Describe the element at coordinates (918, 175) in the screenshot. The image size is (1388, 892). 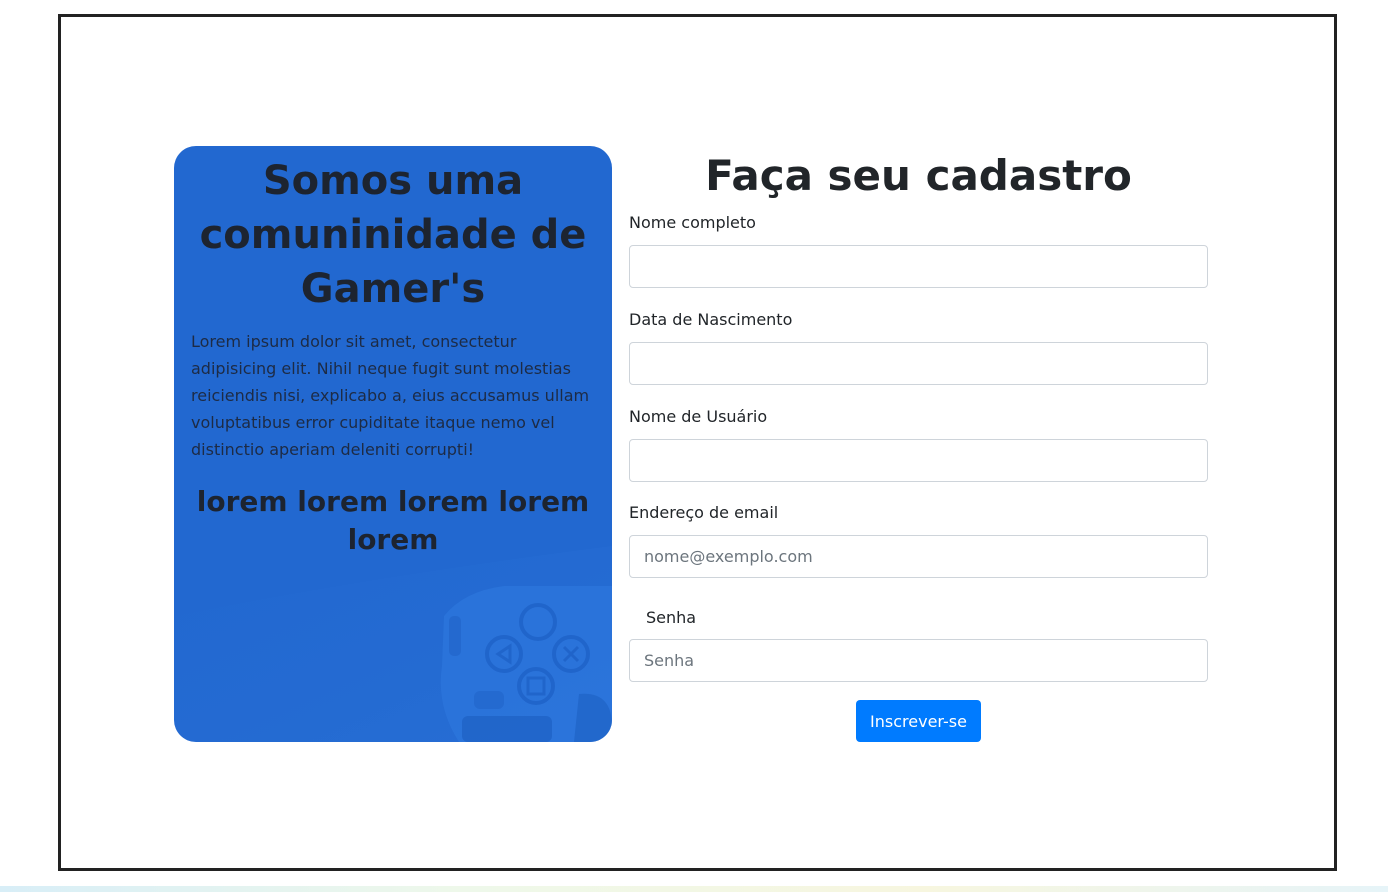
I see `form-title: Faça seu cadastro` at that location.